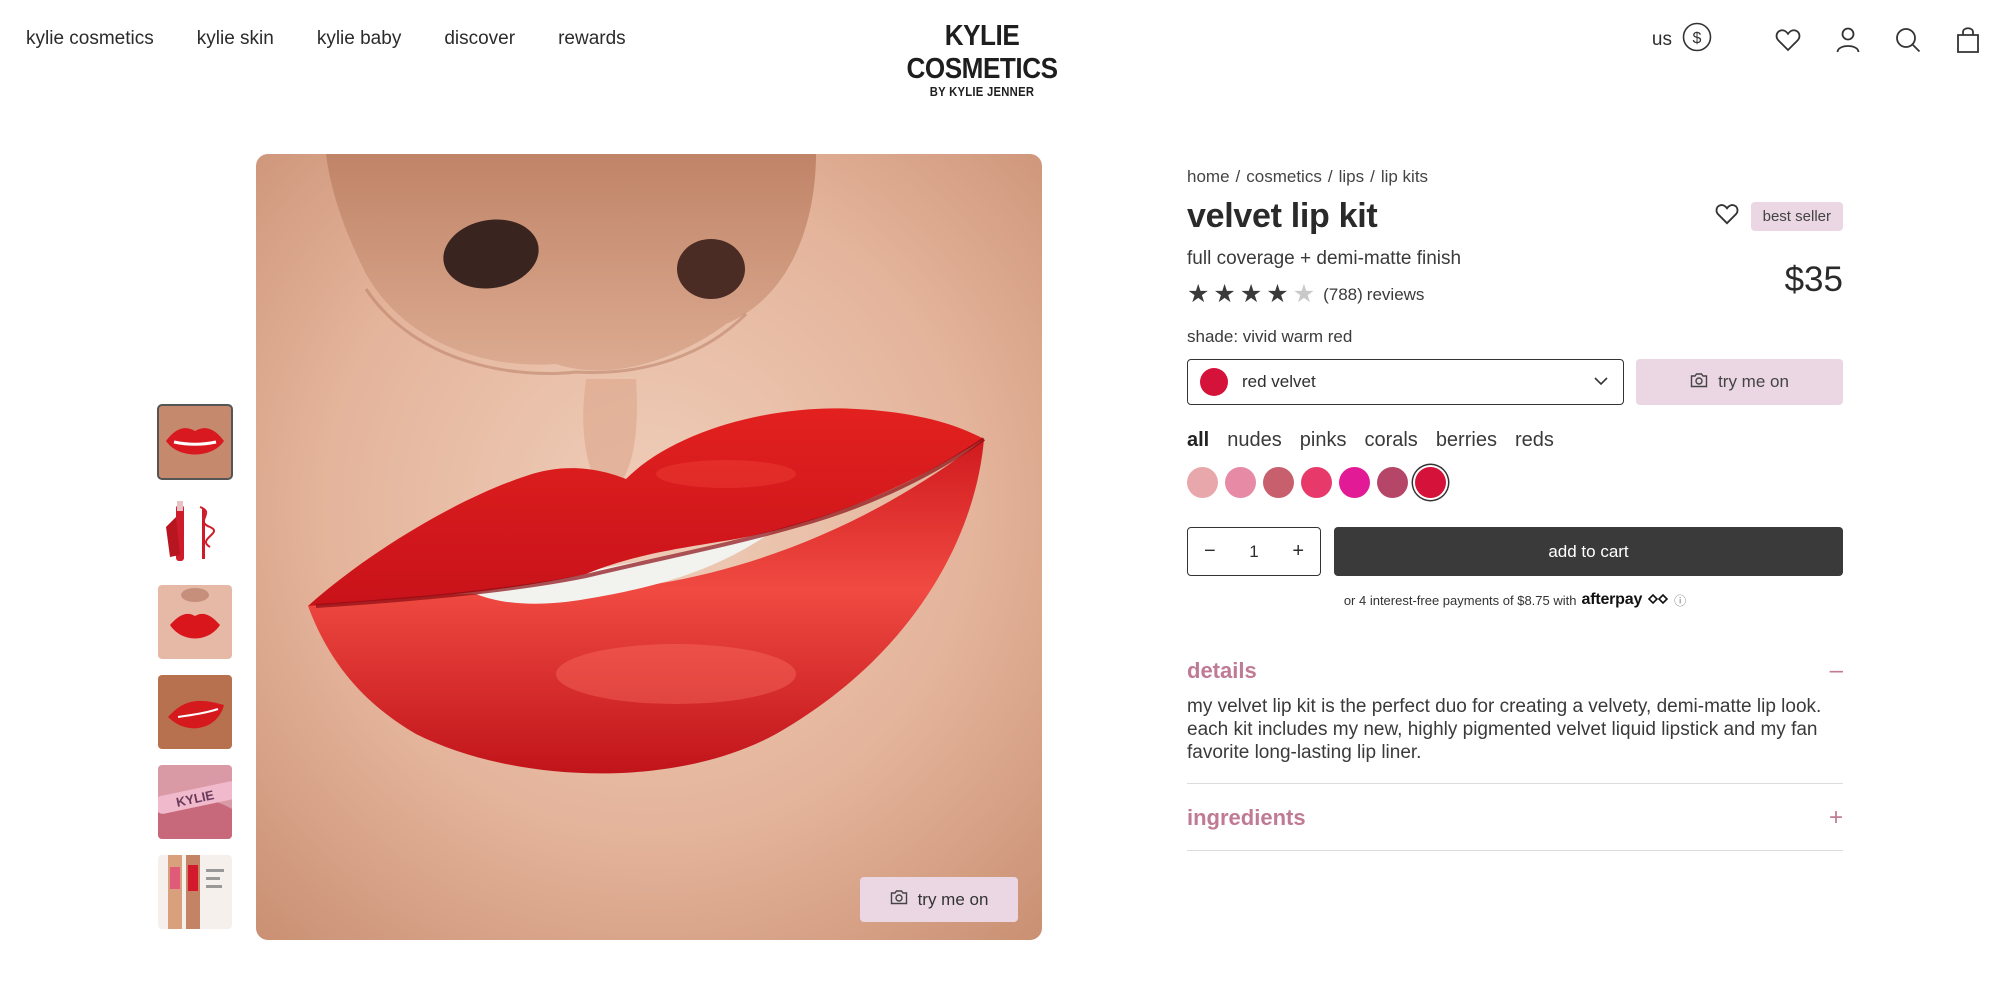 This screenshot has height=982, width=2000. I want to click on header-icons: us $, so click(1817, 40).